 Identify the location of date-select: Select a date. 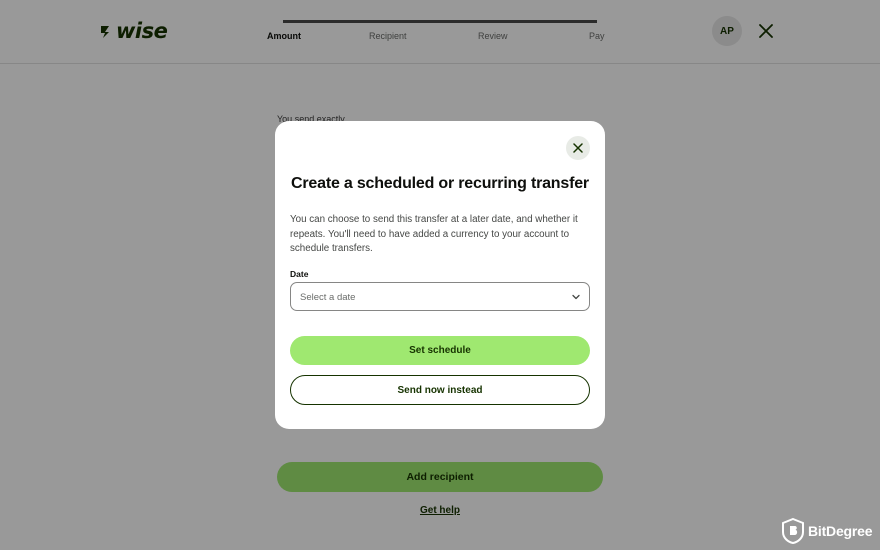
(440, 296).